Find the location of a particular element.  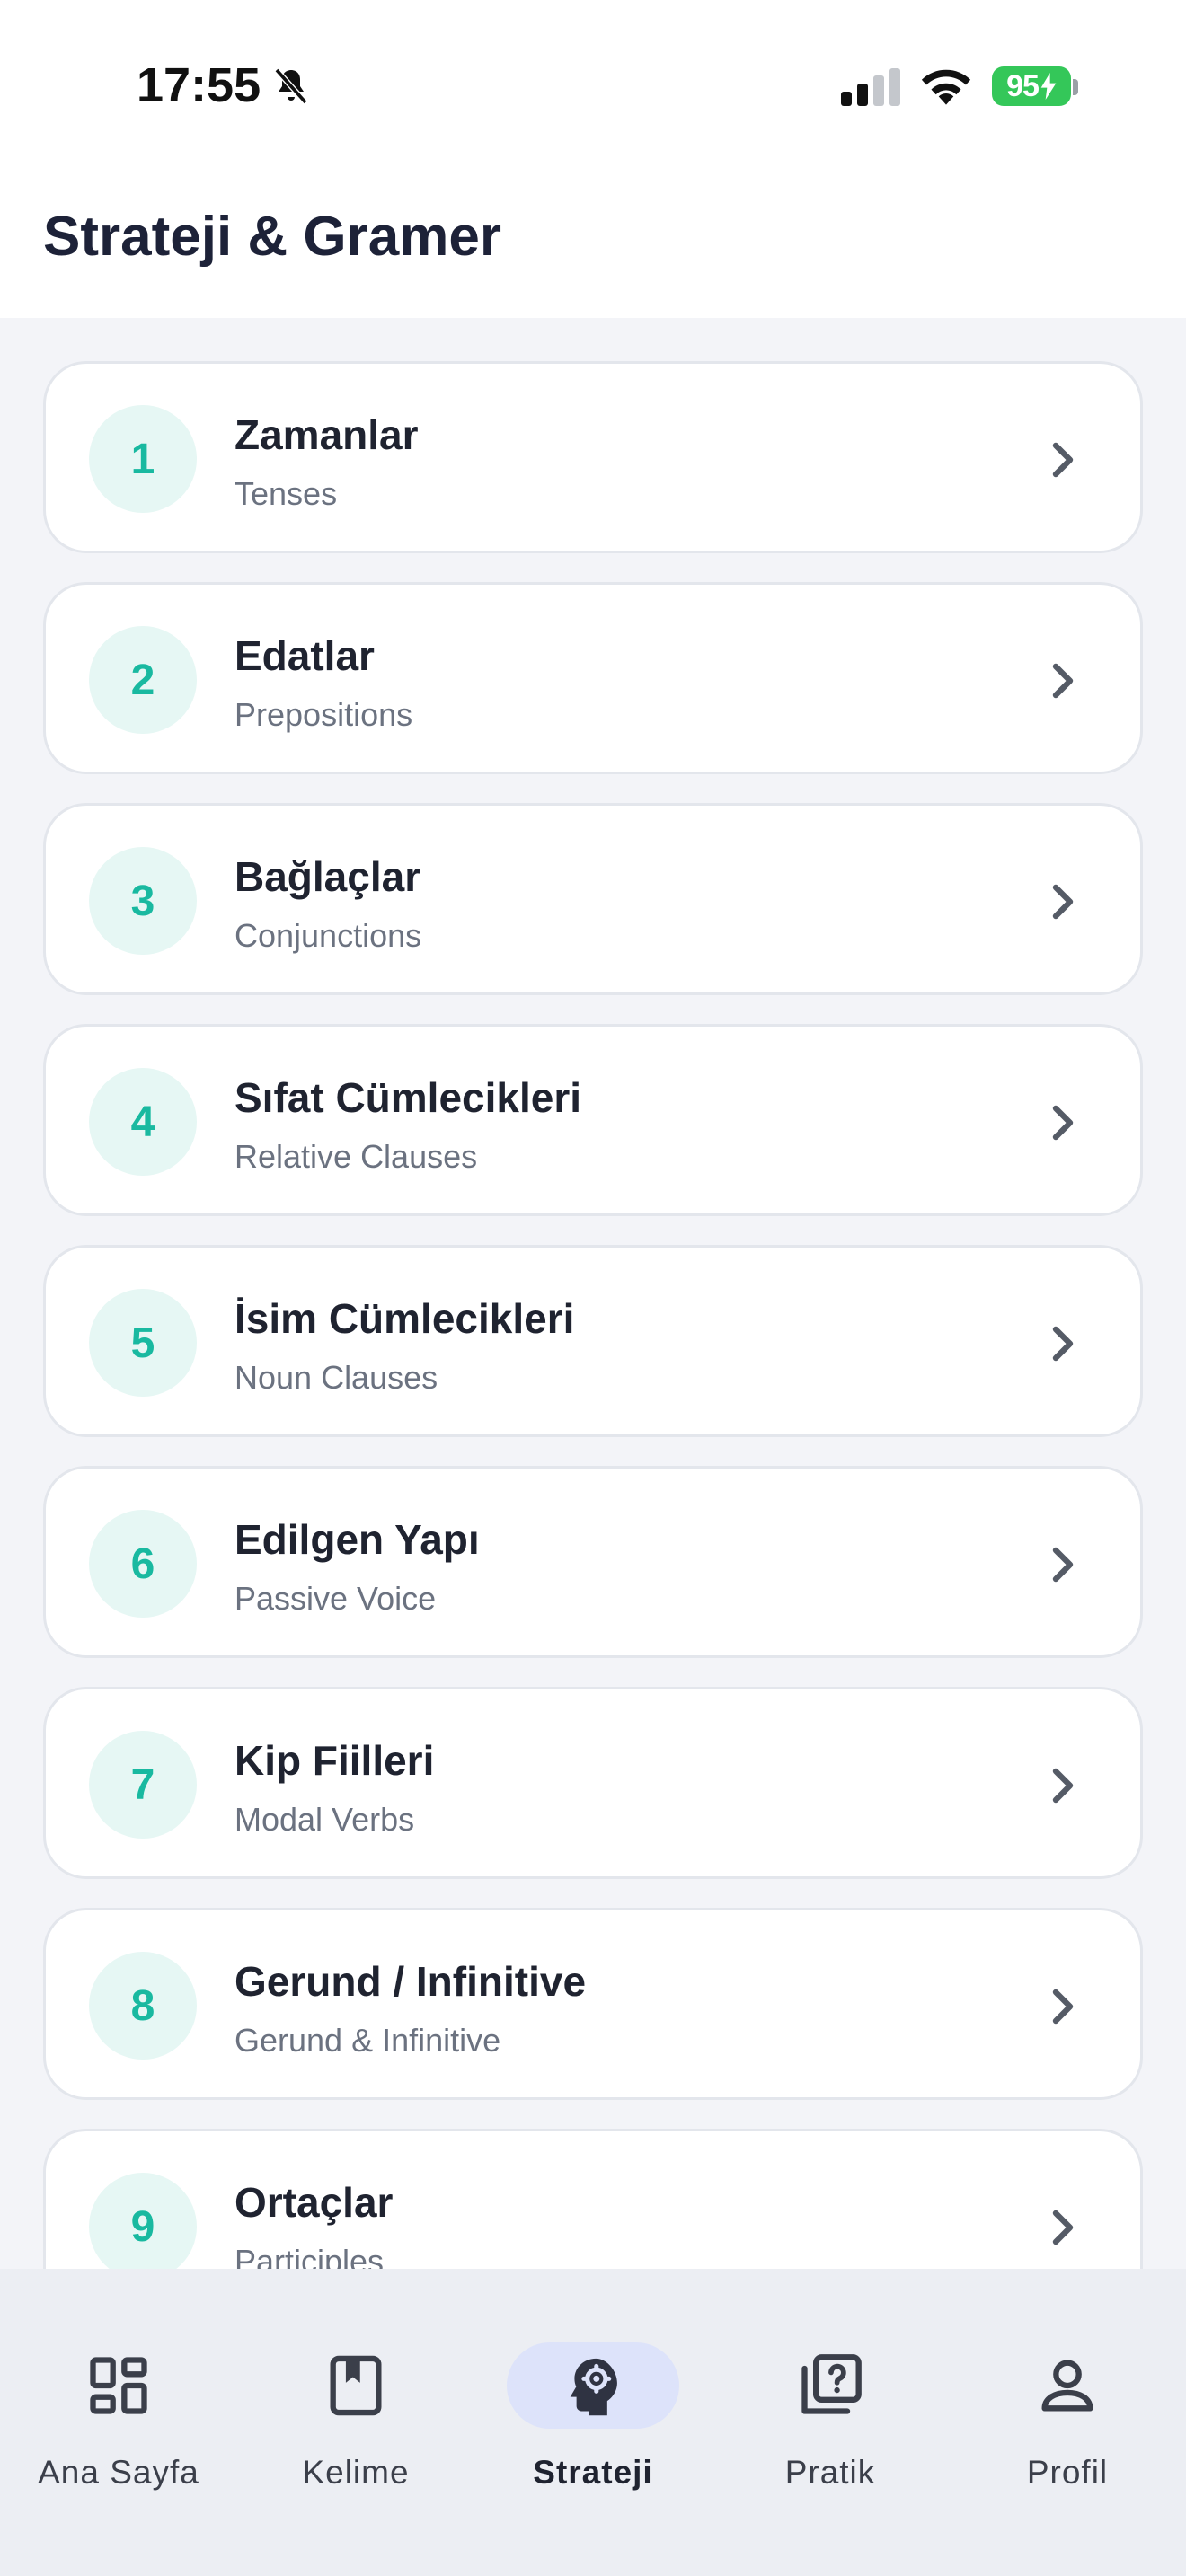

topic-subtitle: Conjunctions is located at coordinates (328, 935).